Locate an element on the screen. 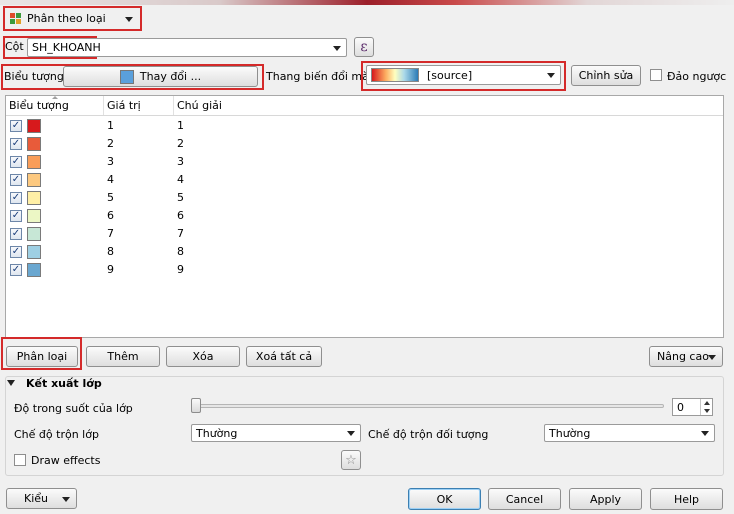  apply-button: Apply is located at coordinates (605, 499).